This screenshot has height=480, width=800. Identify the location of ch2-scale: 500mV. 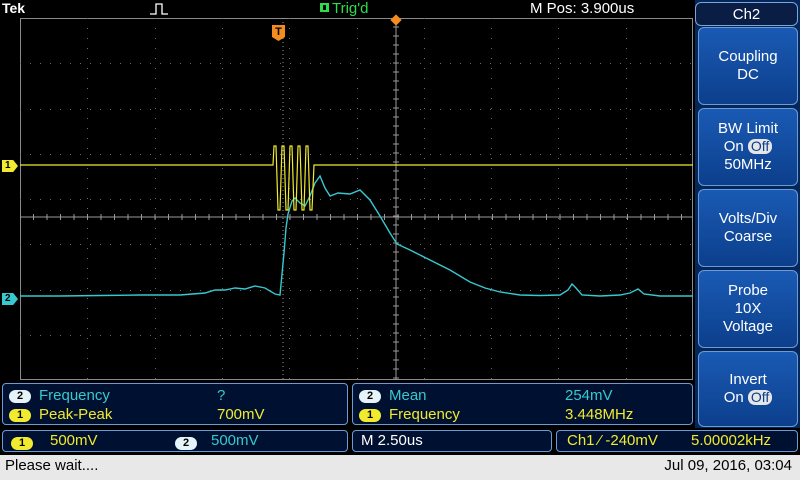
(235, 440).